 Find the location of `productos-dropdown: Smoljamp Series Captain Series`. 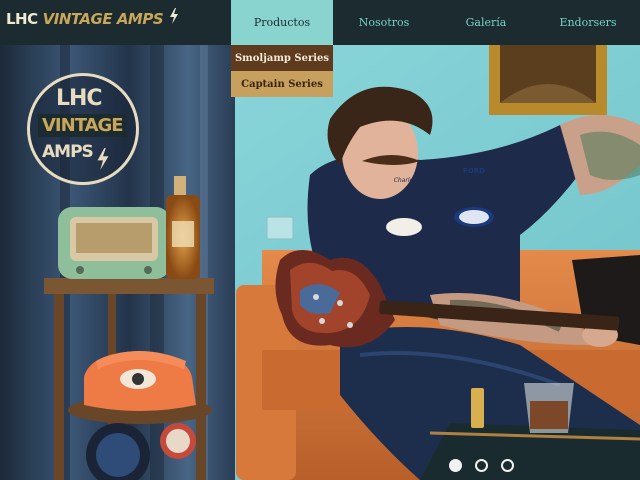

productos-dropdown: Smoljamp Series Captain Series is located at coordinates (282, 71).